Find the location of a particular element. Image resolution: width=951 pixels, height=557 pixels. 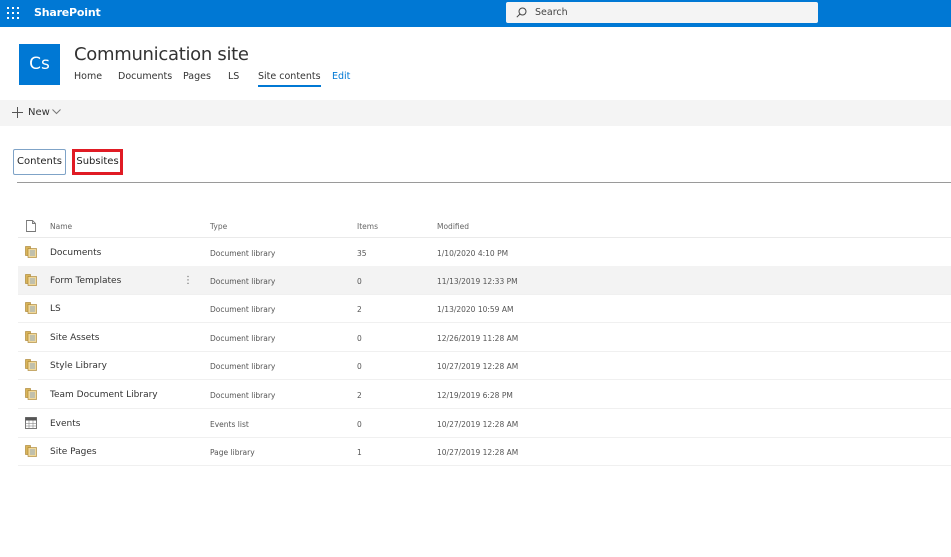

nav-ls: LS is located at coordinates (233, 76).